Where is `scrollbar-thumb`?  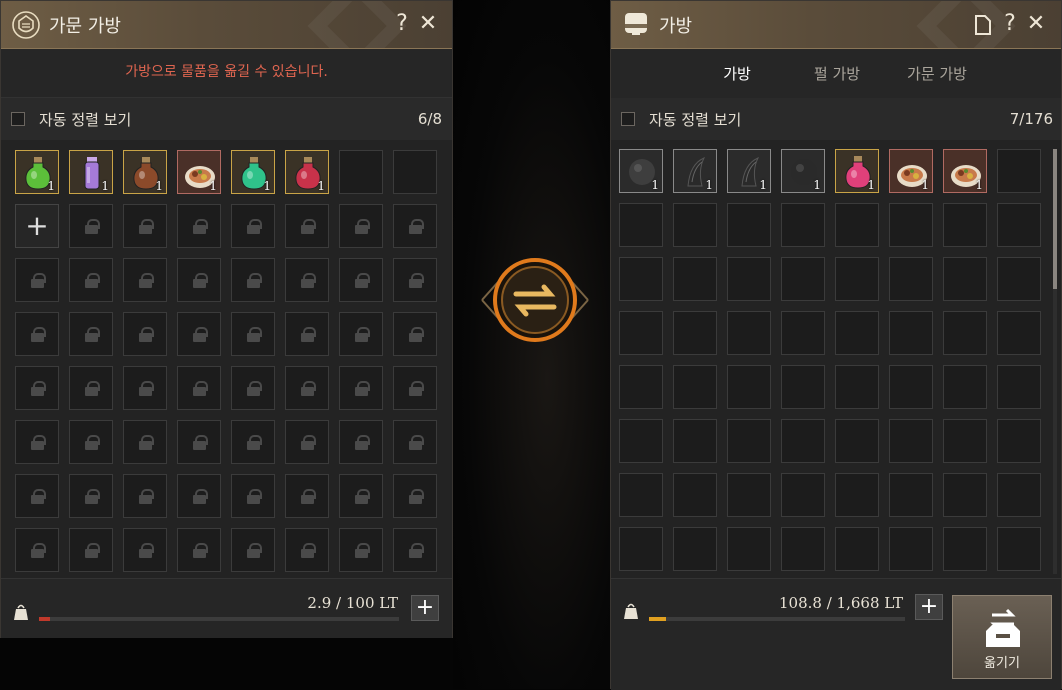 scrollbar-thumb is located at coordinates (1055, 219).